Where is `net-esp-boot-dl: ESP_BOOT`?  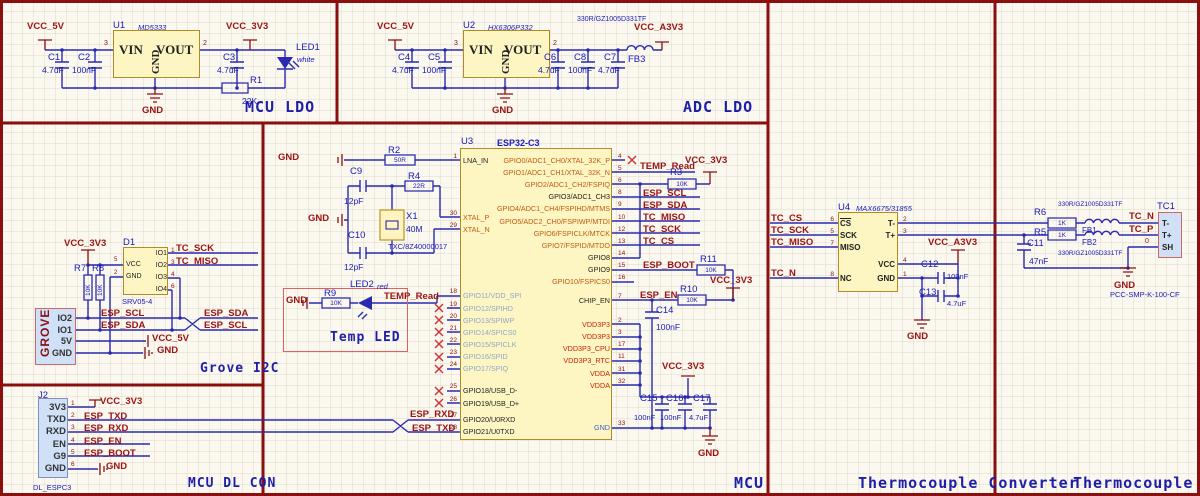
net-esp-boot-dl: ESP_BOOT is located at coordinates (110, 453).